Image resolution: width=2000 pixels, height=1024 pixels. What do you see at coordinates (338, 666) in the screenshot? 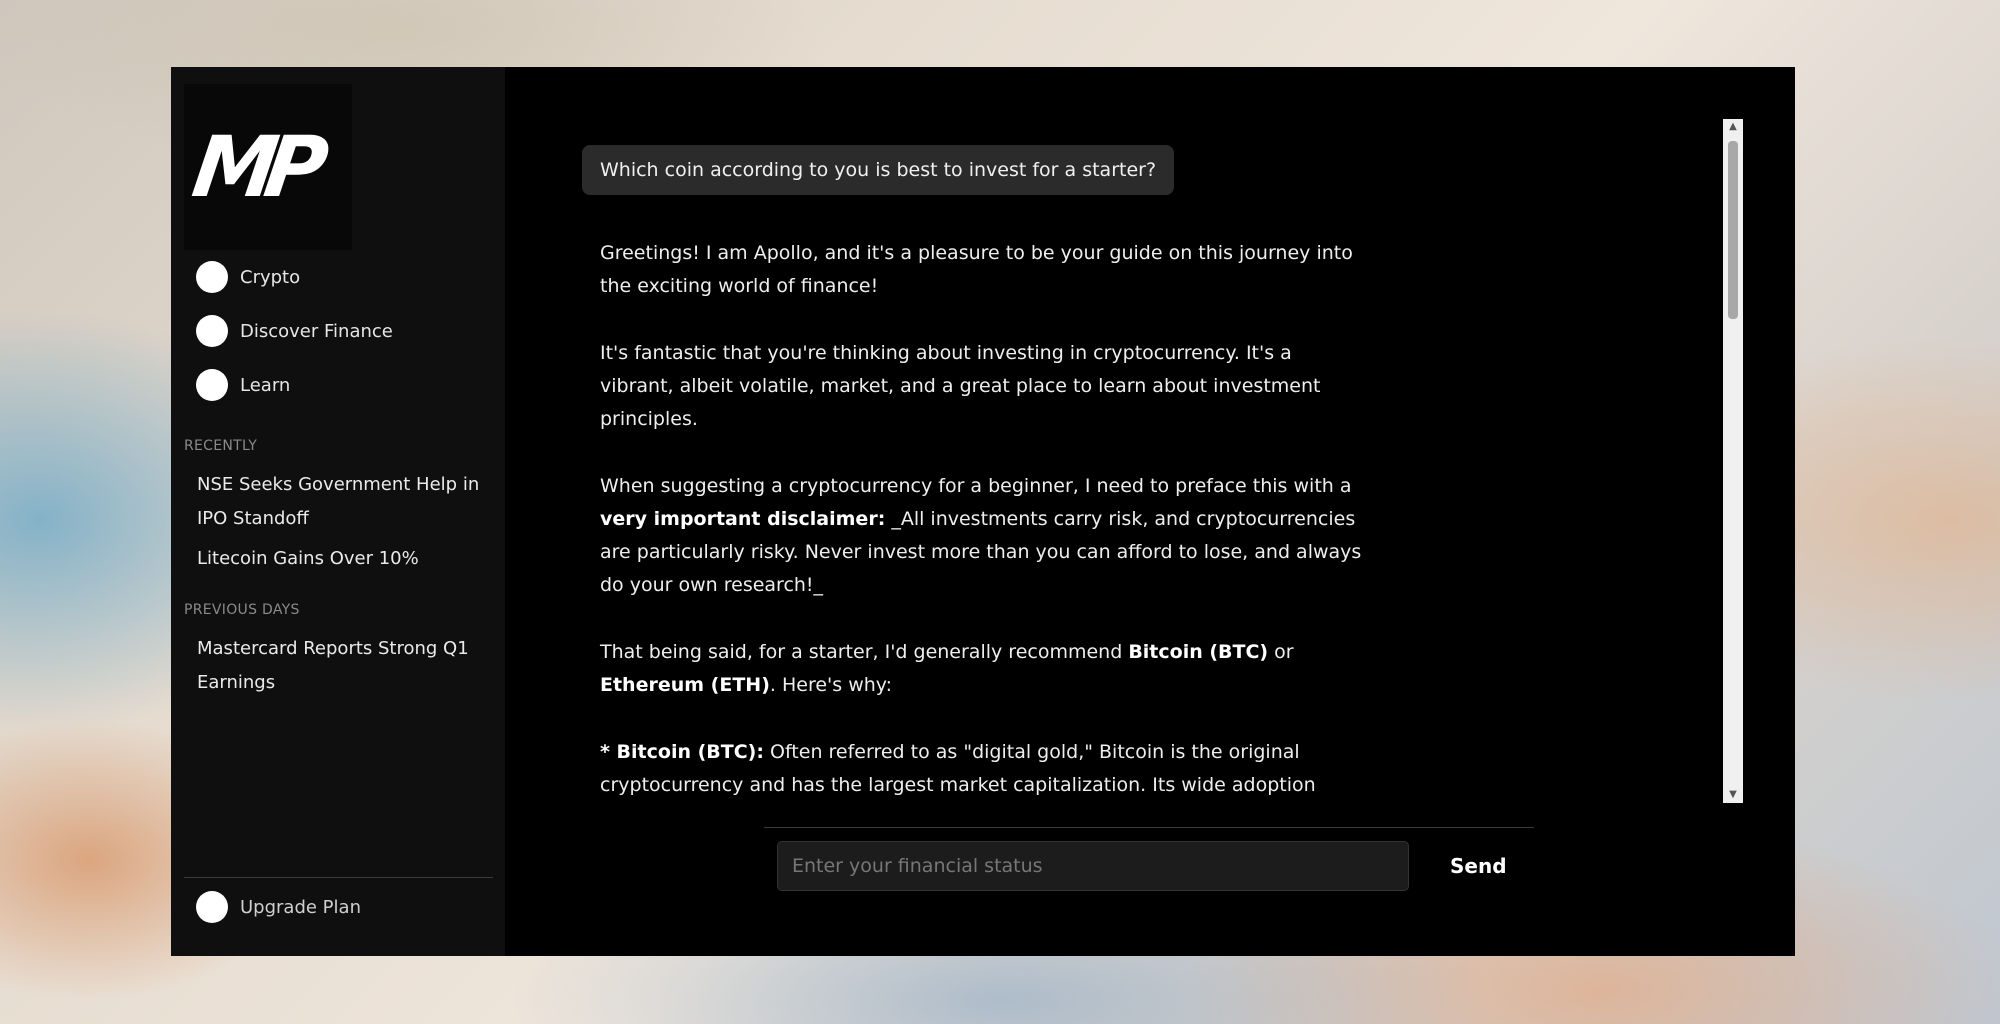
I see `history-item: Mastercard Reports Strong Q1 Earnings` at bounding box center [338, 666].